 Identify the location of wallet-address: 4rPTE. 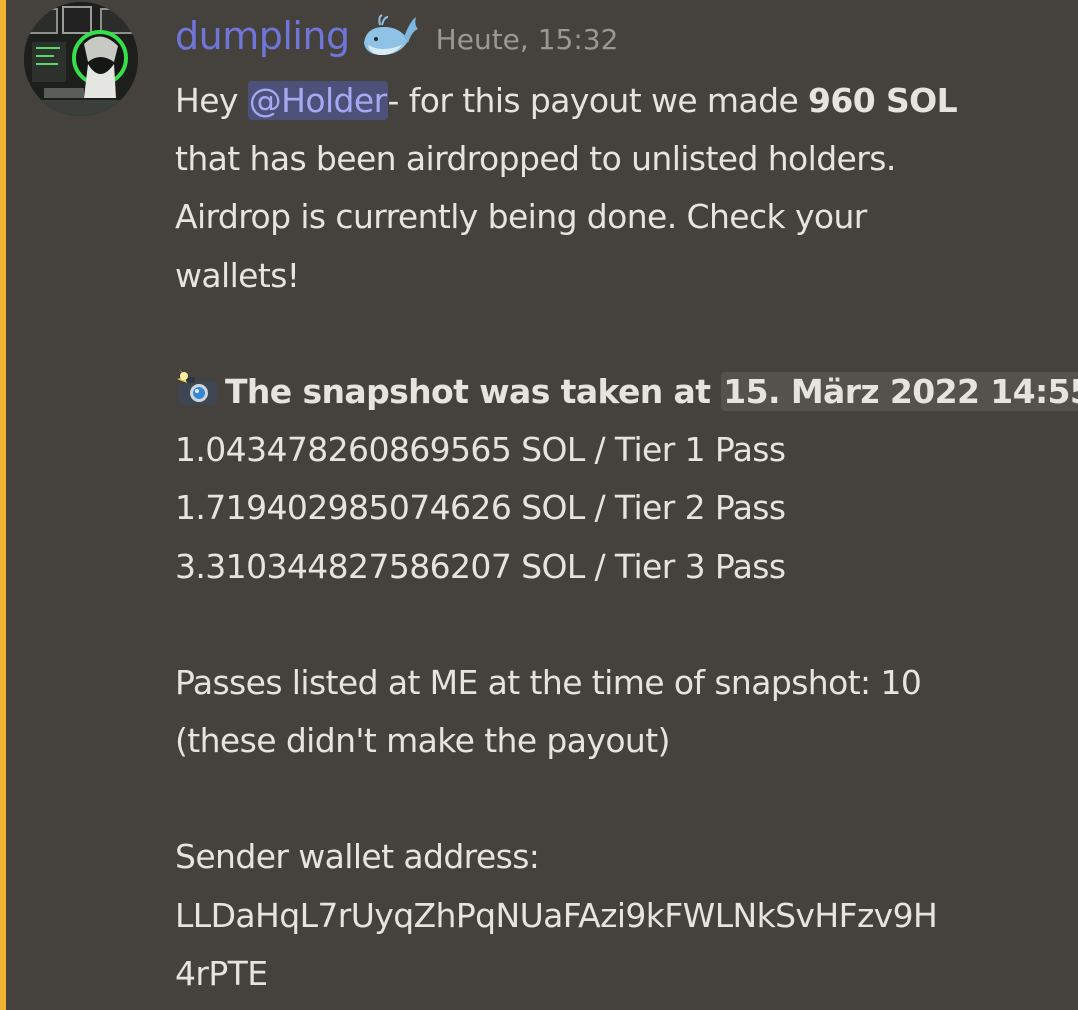
(221, 973).